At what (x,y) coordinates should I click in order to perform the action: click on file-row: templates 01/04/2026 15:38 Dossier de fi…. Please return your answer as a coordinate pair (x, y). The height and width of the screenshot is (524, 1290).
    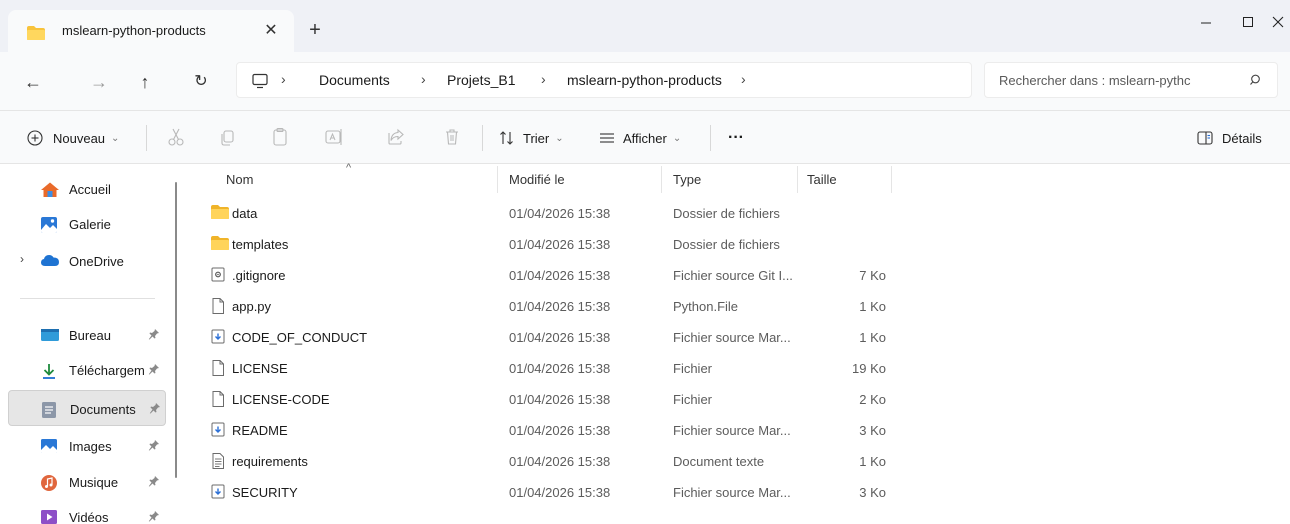
    Looking at the image, I should click on (745, 244).